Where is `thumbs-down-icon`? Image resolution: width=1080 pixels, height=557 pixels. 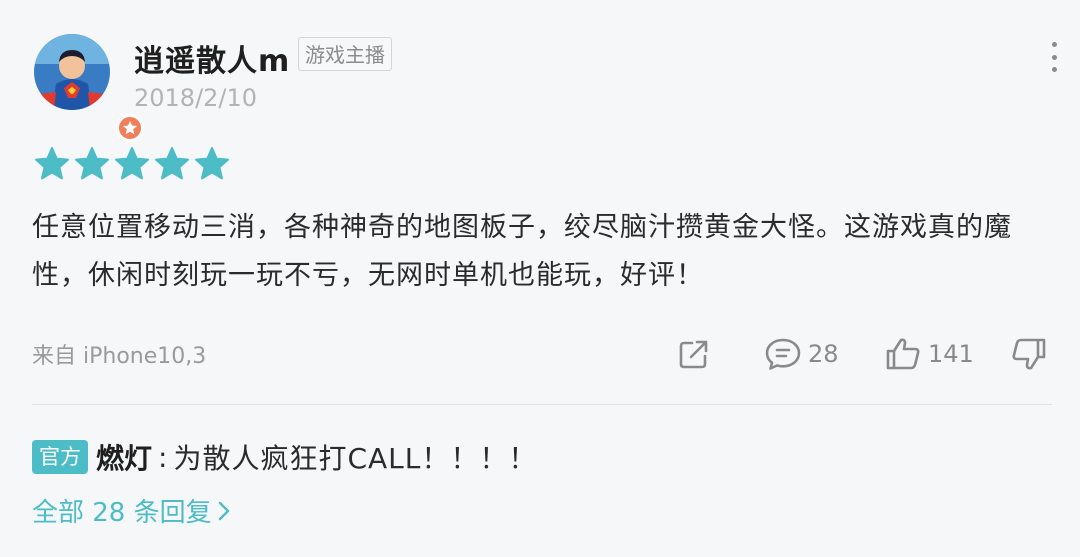
thumbs-down-icon is located at coordinates (1029, 354).